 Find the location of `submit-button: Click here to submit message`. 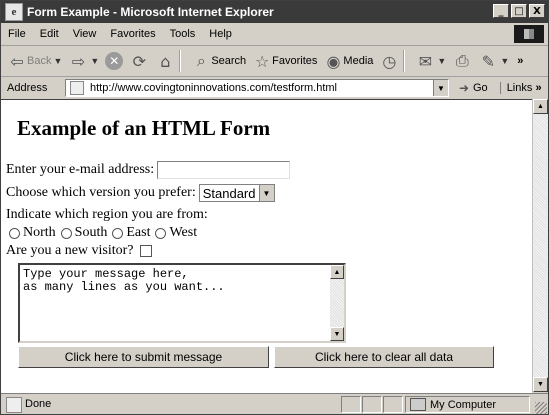

submit-button: Click here to submit message is located at coordinates (143, 357).